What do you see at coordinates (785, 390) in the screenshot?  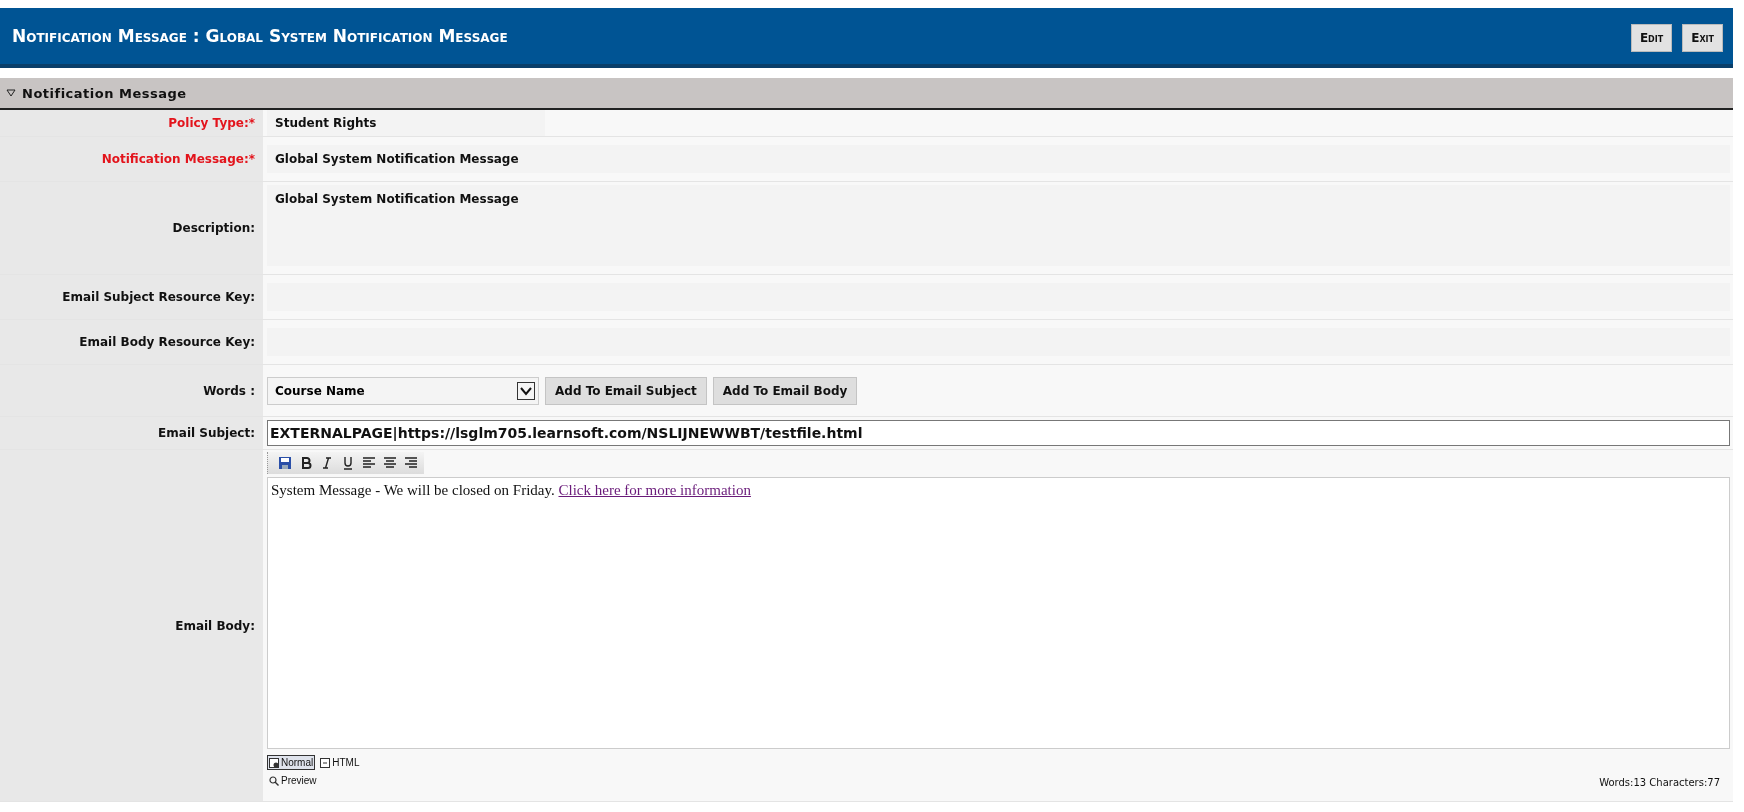 I see `add-word-button: Add To Email Body` at bounding box center [785, 390].